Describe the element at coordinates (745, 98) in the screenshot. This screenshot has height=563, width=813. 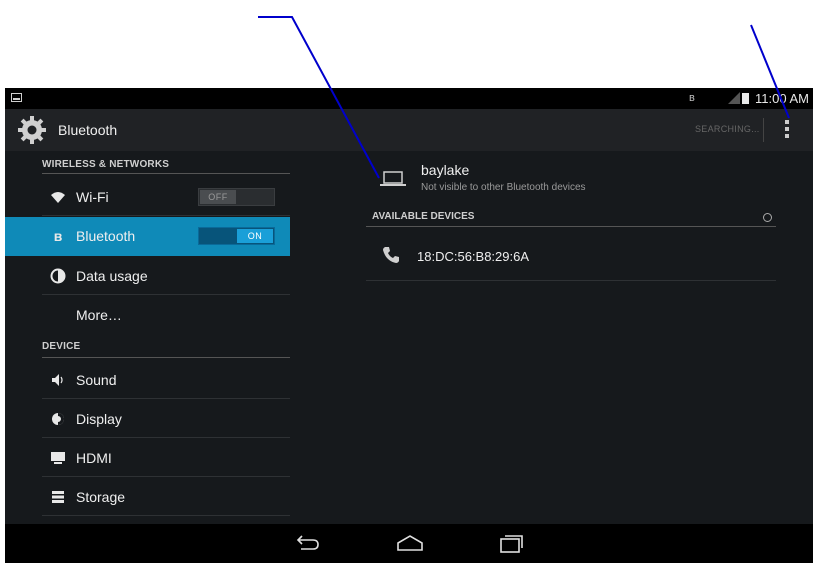
I see `battery-icon` at that location.